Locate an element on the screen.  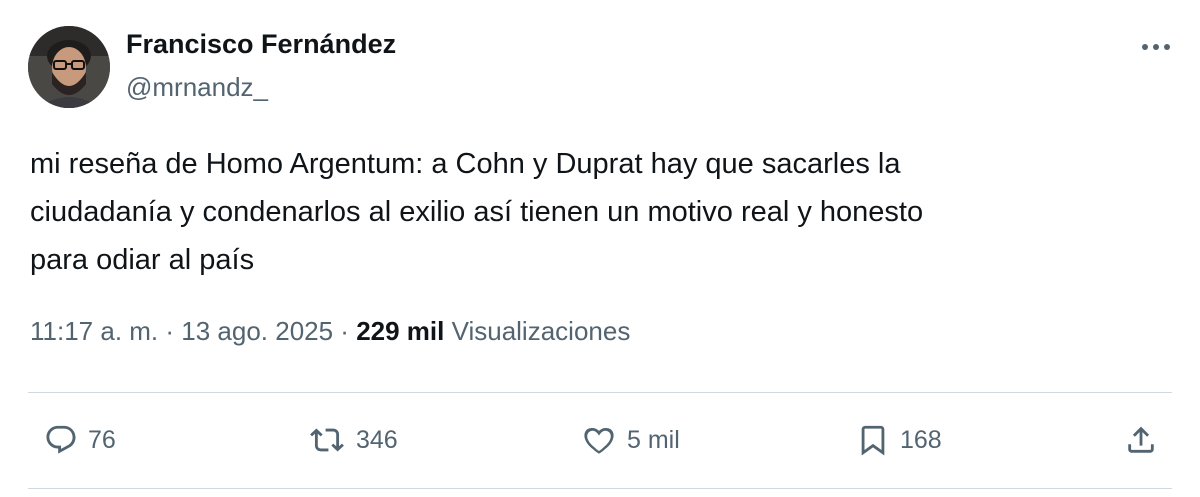
avatar is located at coordinates (69, 67).